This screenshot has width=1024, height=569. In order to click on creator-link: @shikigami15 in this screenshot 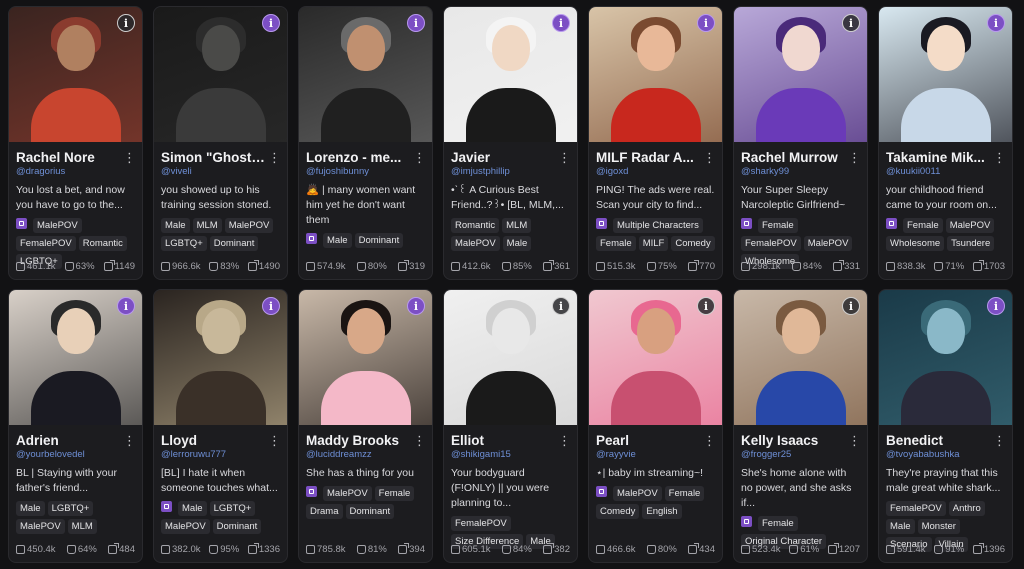, I will do `click(510, 454)`.